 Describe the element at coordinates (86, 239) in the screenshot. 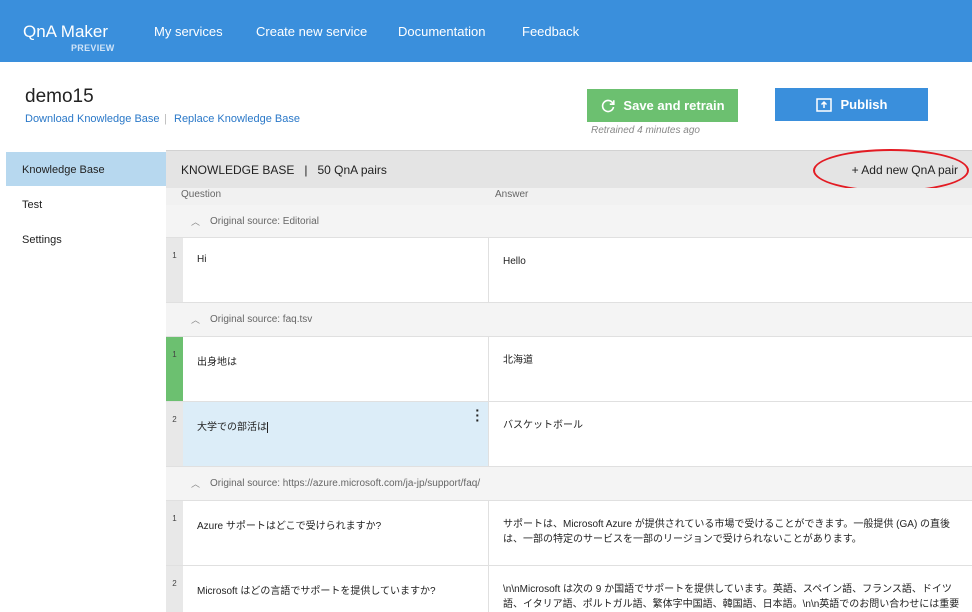

I see `sidebar-item-settings: Settings` at that location.